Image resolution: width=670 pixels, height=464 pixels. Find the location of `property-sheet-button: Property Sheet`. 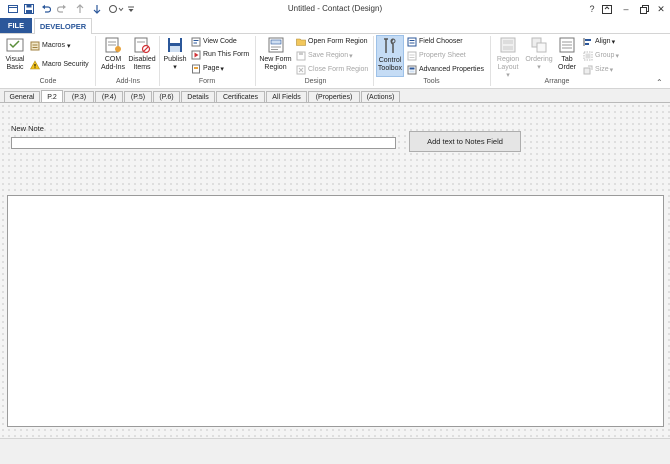

property-sheet-button: Property Sheet is located at coordinates (436, 55).